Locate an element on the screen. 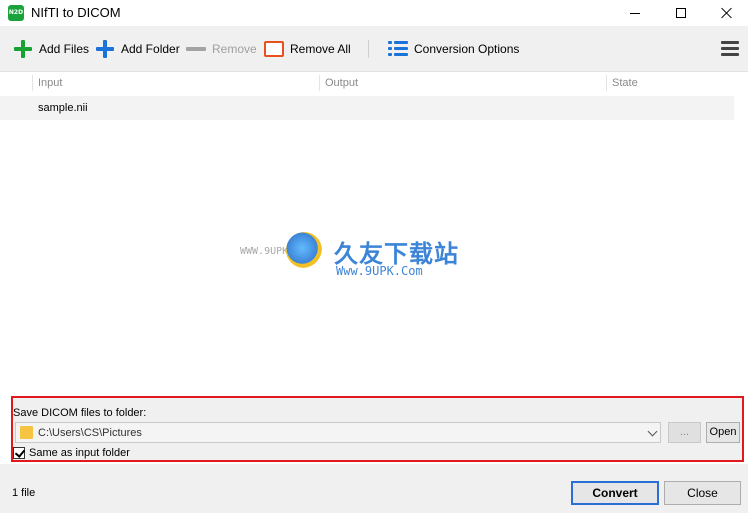  remove-button: Remove is located at coordinates (221, 49).